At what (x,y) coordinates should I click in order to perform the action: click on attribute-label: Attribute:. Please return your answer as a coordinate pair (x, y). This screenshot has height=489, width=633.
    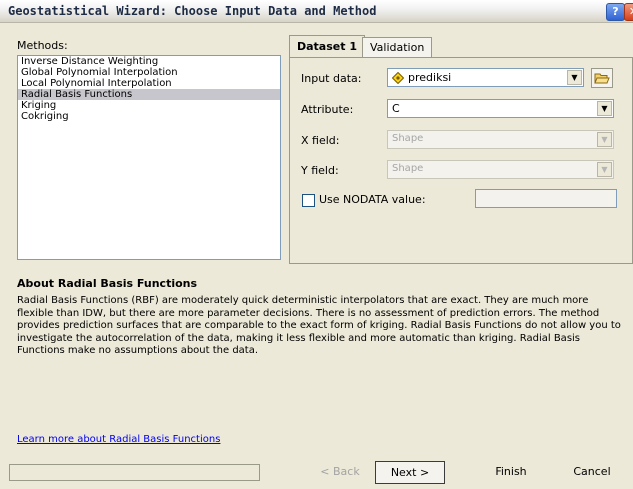
    Looking at the image, I should click on (327, 109).